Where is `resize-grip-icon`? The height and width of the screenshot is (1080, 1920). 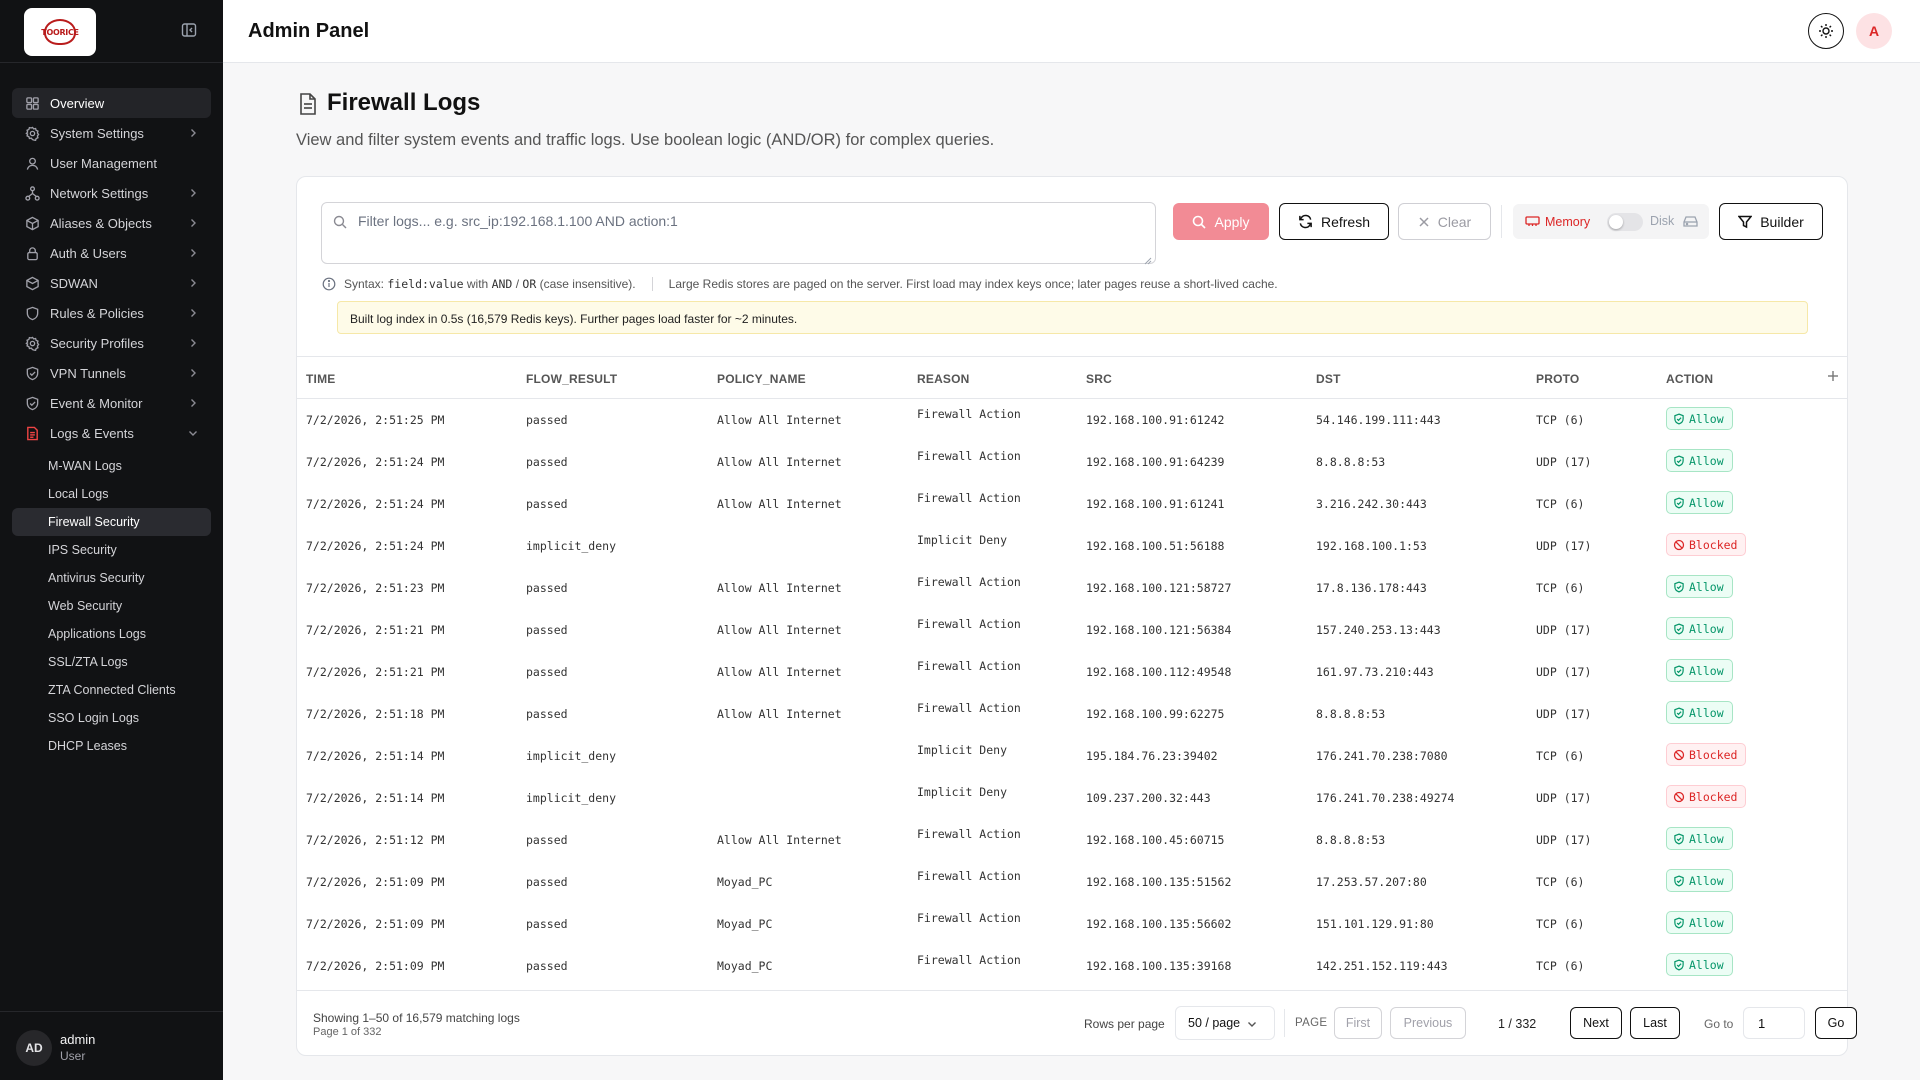 resize-grip-icon is located at coordinates (1148, 258).